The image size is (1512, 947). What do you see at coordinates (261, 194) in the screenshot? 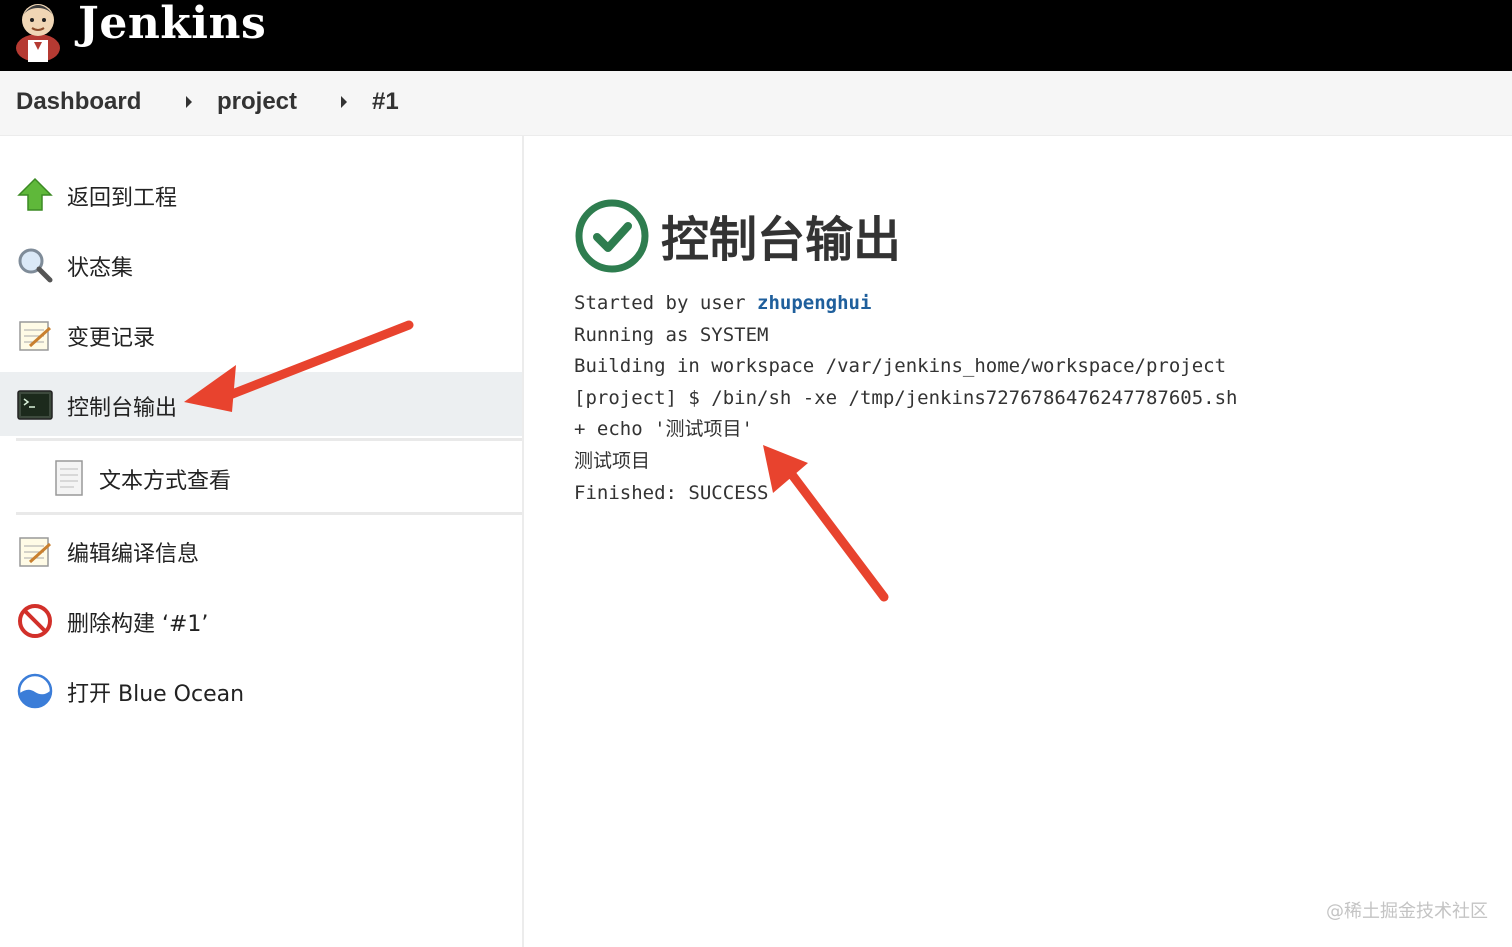
I see `sidebar-item-back-to-project: 返回到工程` at bounding box center [261, 194].